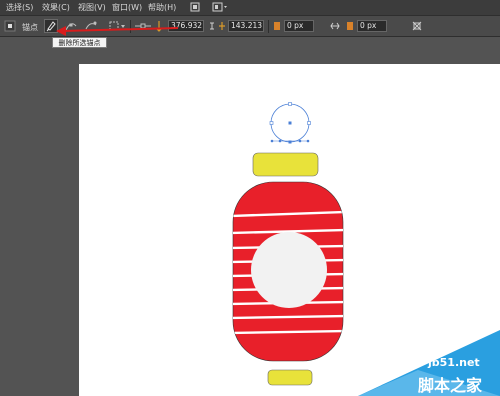 This screenshot has width=500, height=396. I want to click on watermark-brand: 脚本之家, so click(450, 385).